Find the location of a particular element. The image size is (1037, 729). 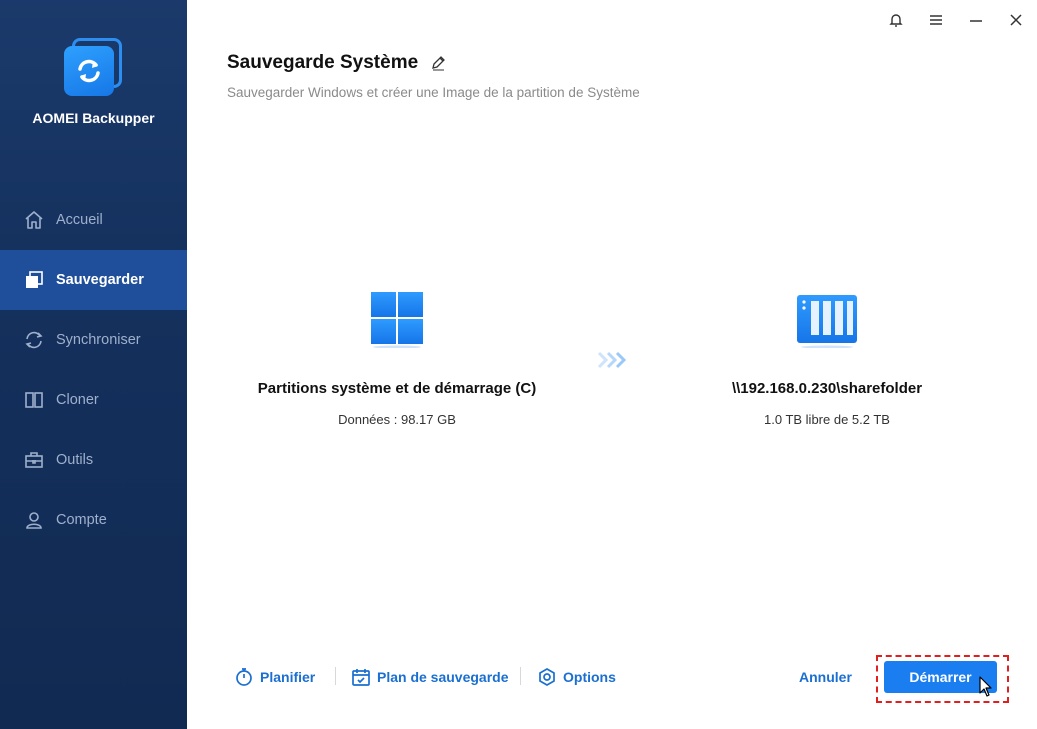

bell-icon is located at coordinates (896, 20).